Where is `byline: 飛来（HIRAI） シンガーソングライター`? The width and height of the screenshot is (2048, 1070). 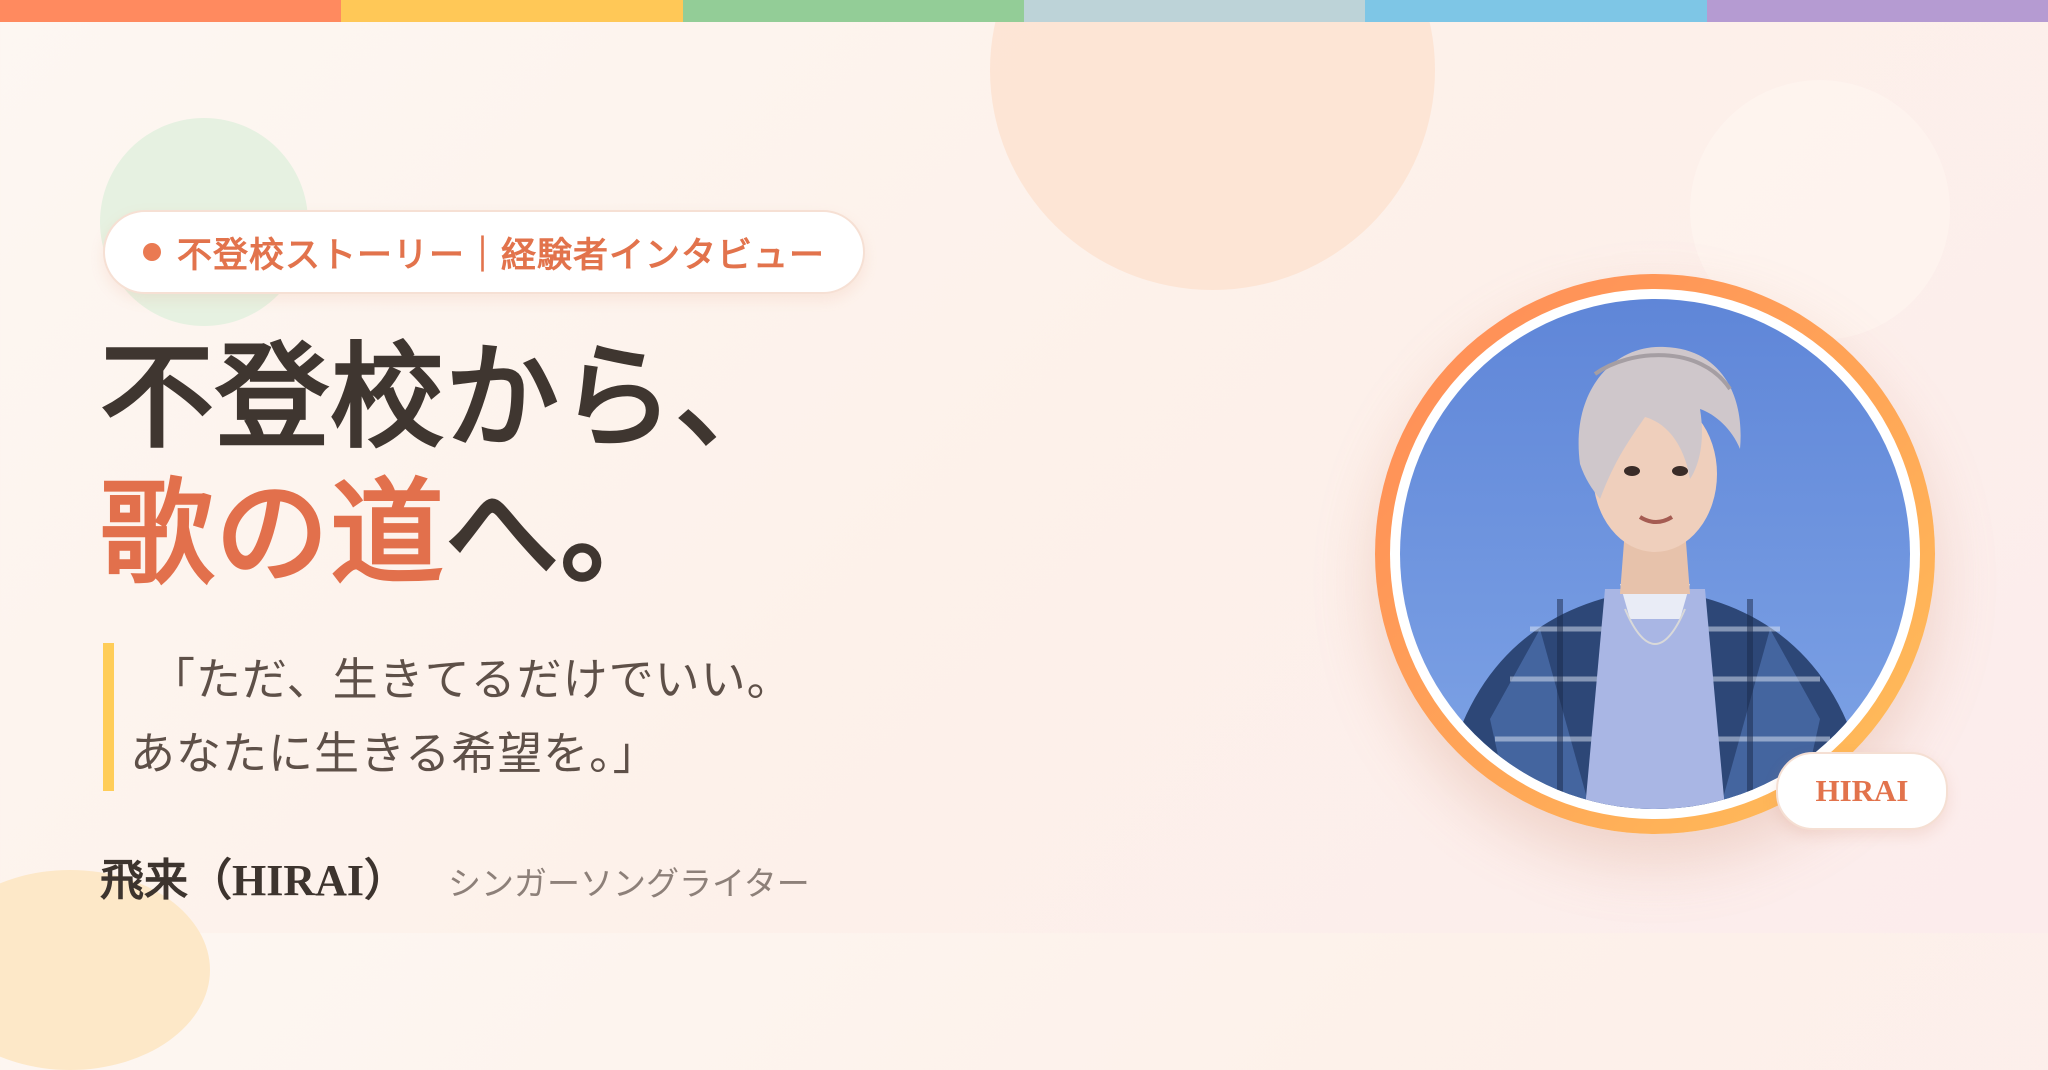 byline: 飛来（HIRAI） シンガーソングライター is located at coordinates (455, 876).